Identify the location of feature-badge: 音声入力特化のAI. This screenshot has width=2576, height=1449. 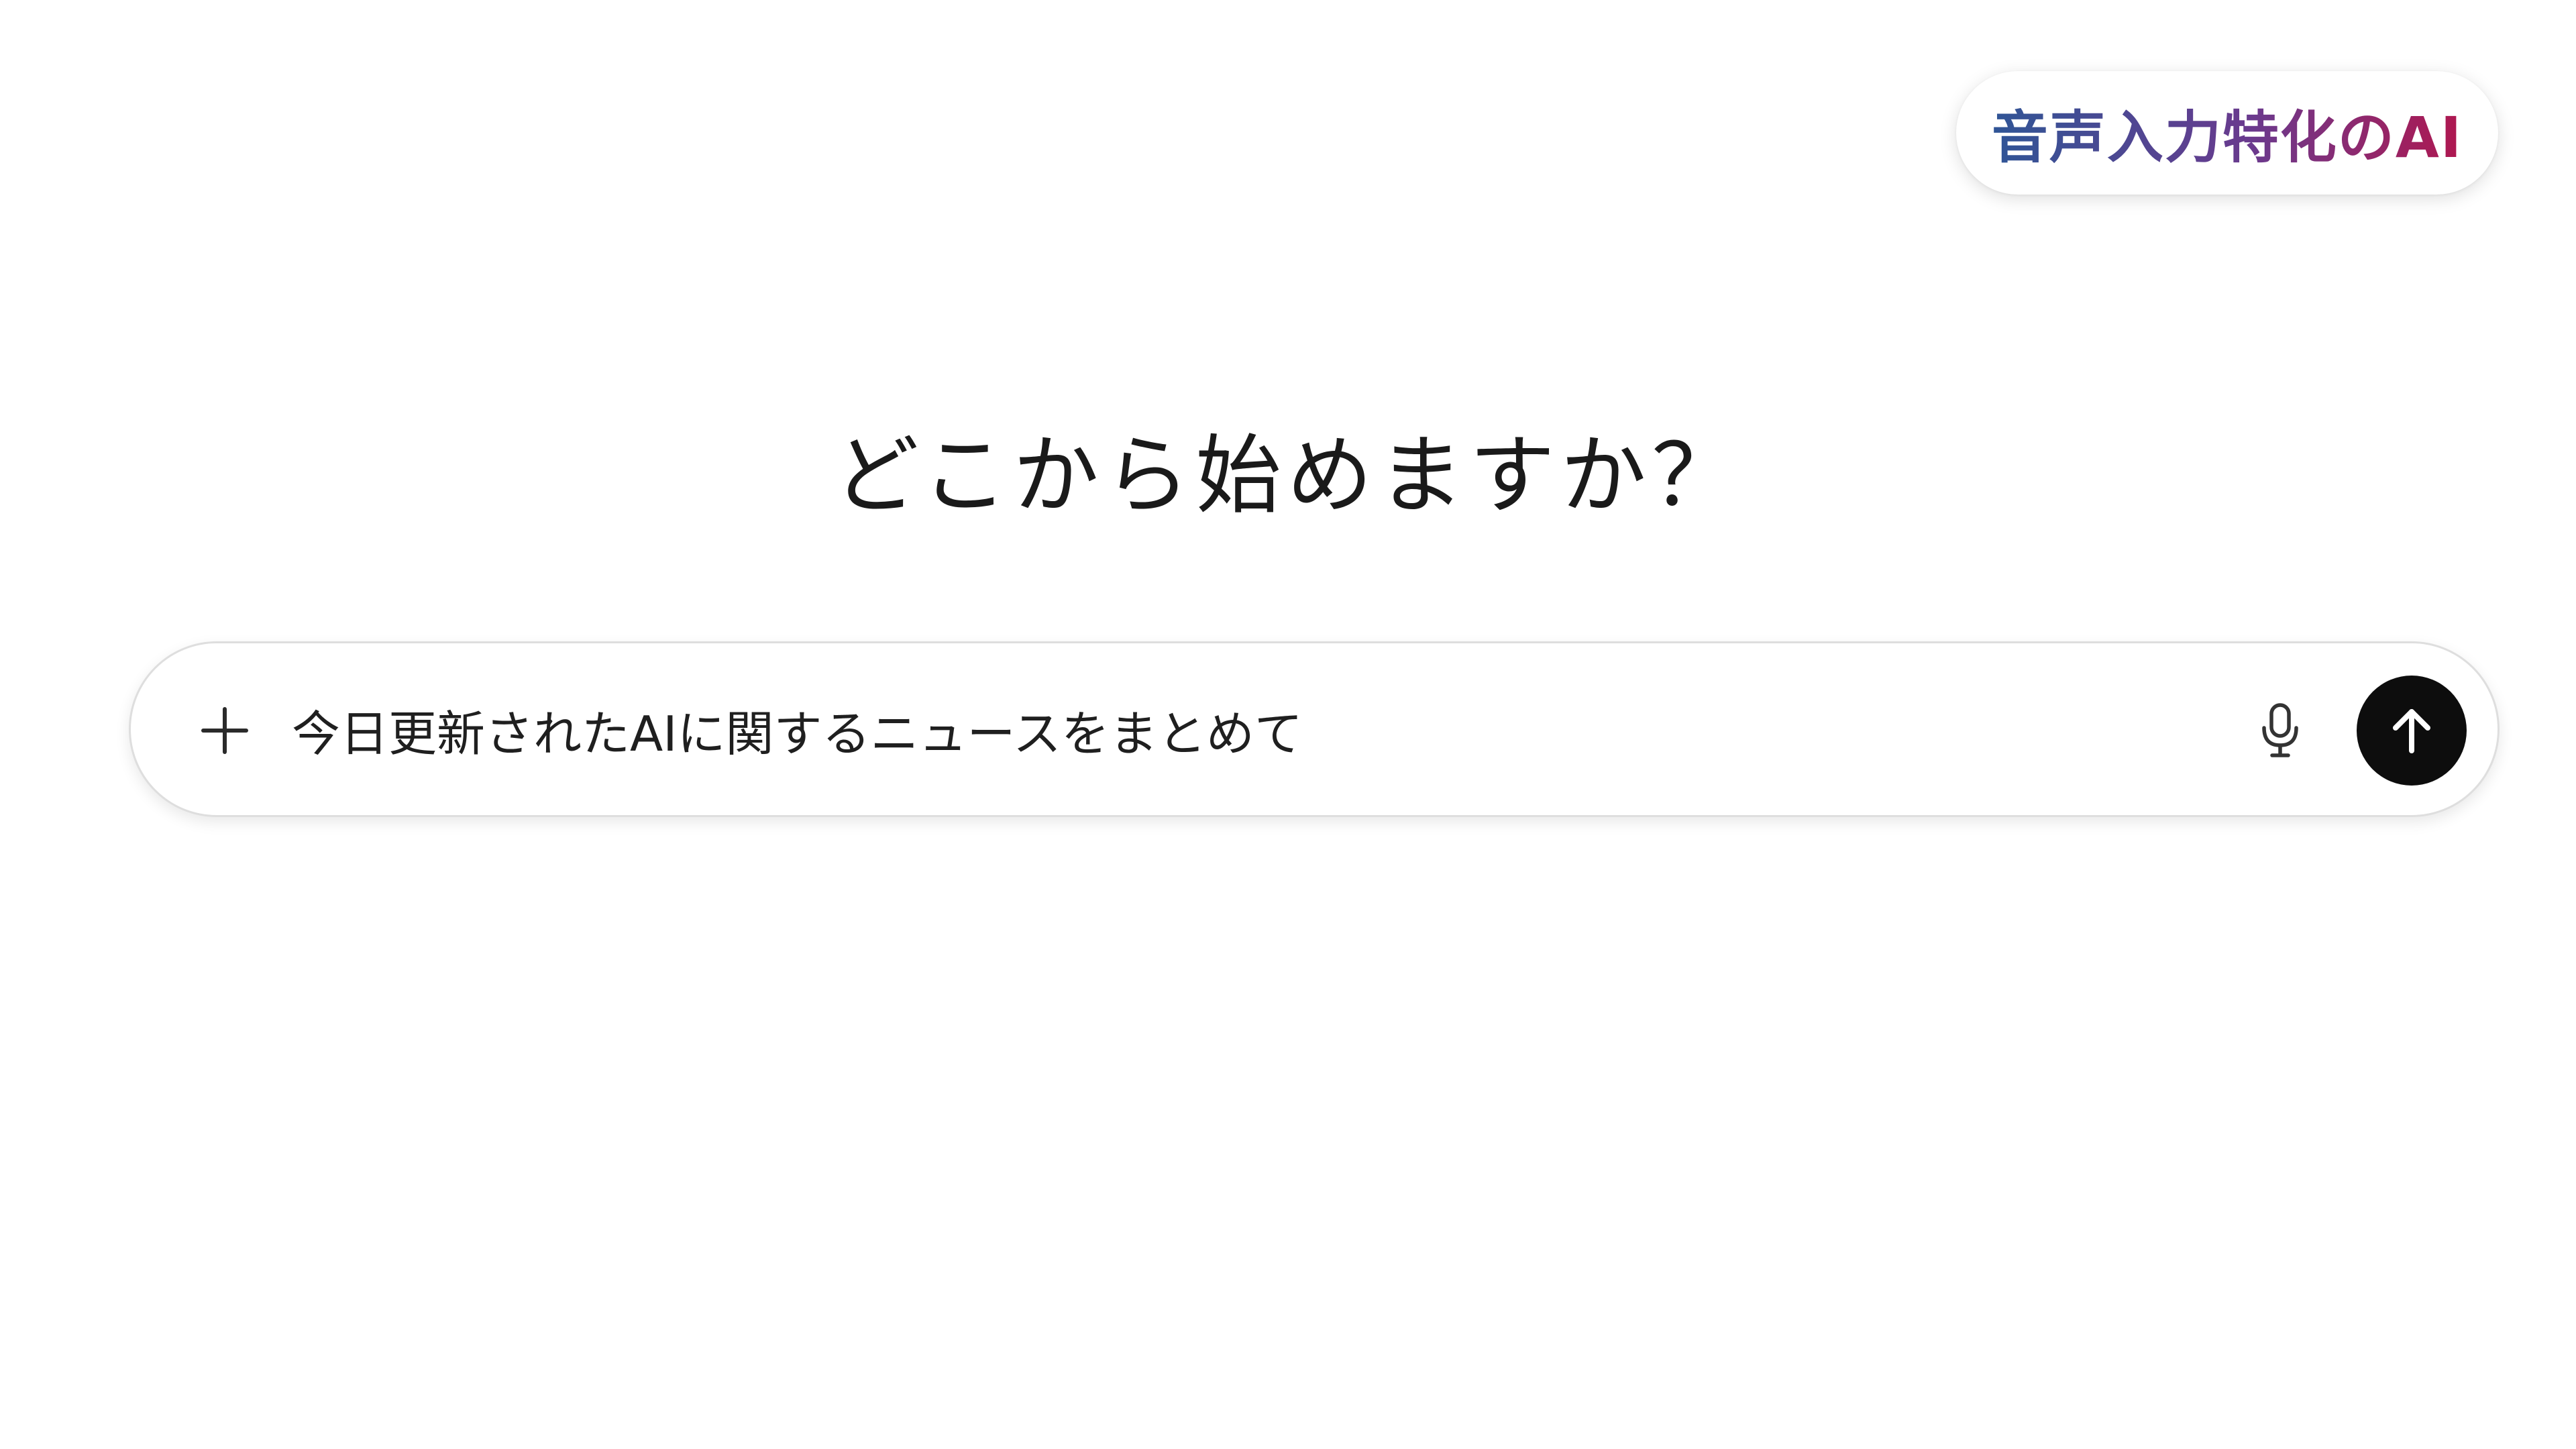
(2227, 133).